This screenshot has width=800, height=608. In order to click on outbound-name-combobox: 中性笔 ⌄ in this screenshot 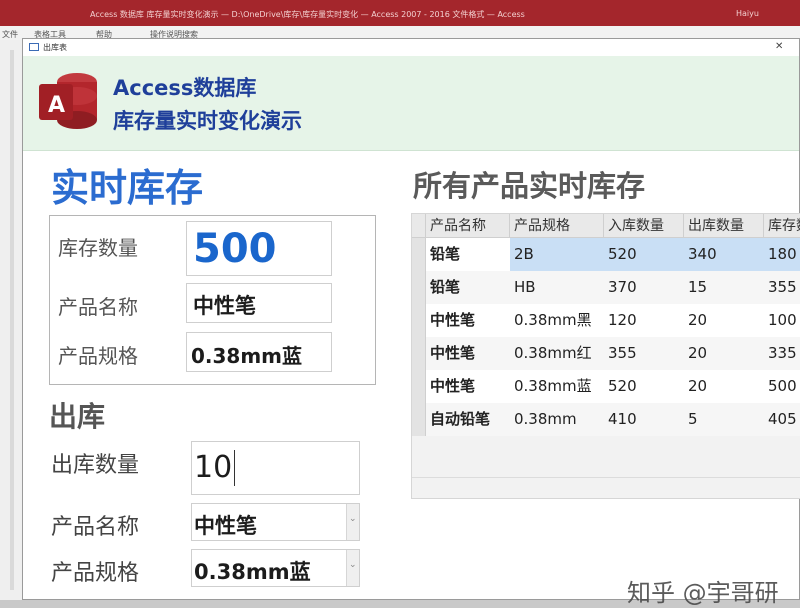, I will do `click(275, 522)`.